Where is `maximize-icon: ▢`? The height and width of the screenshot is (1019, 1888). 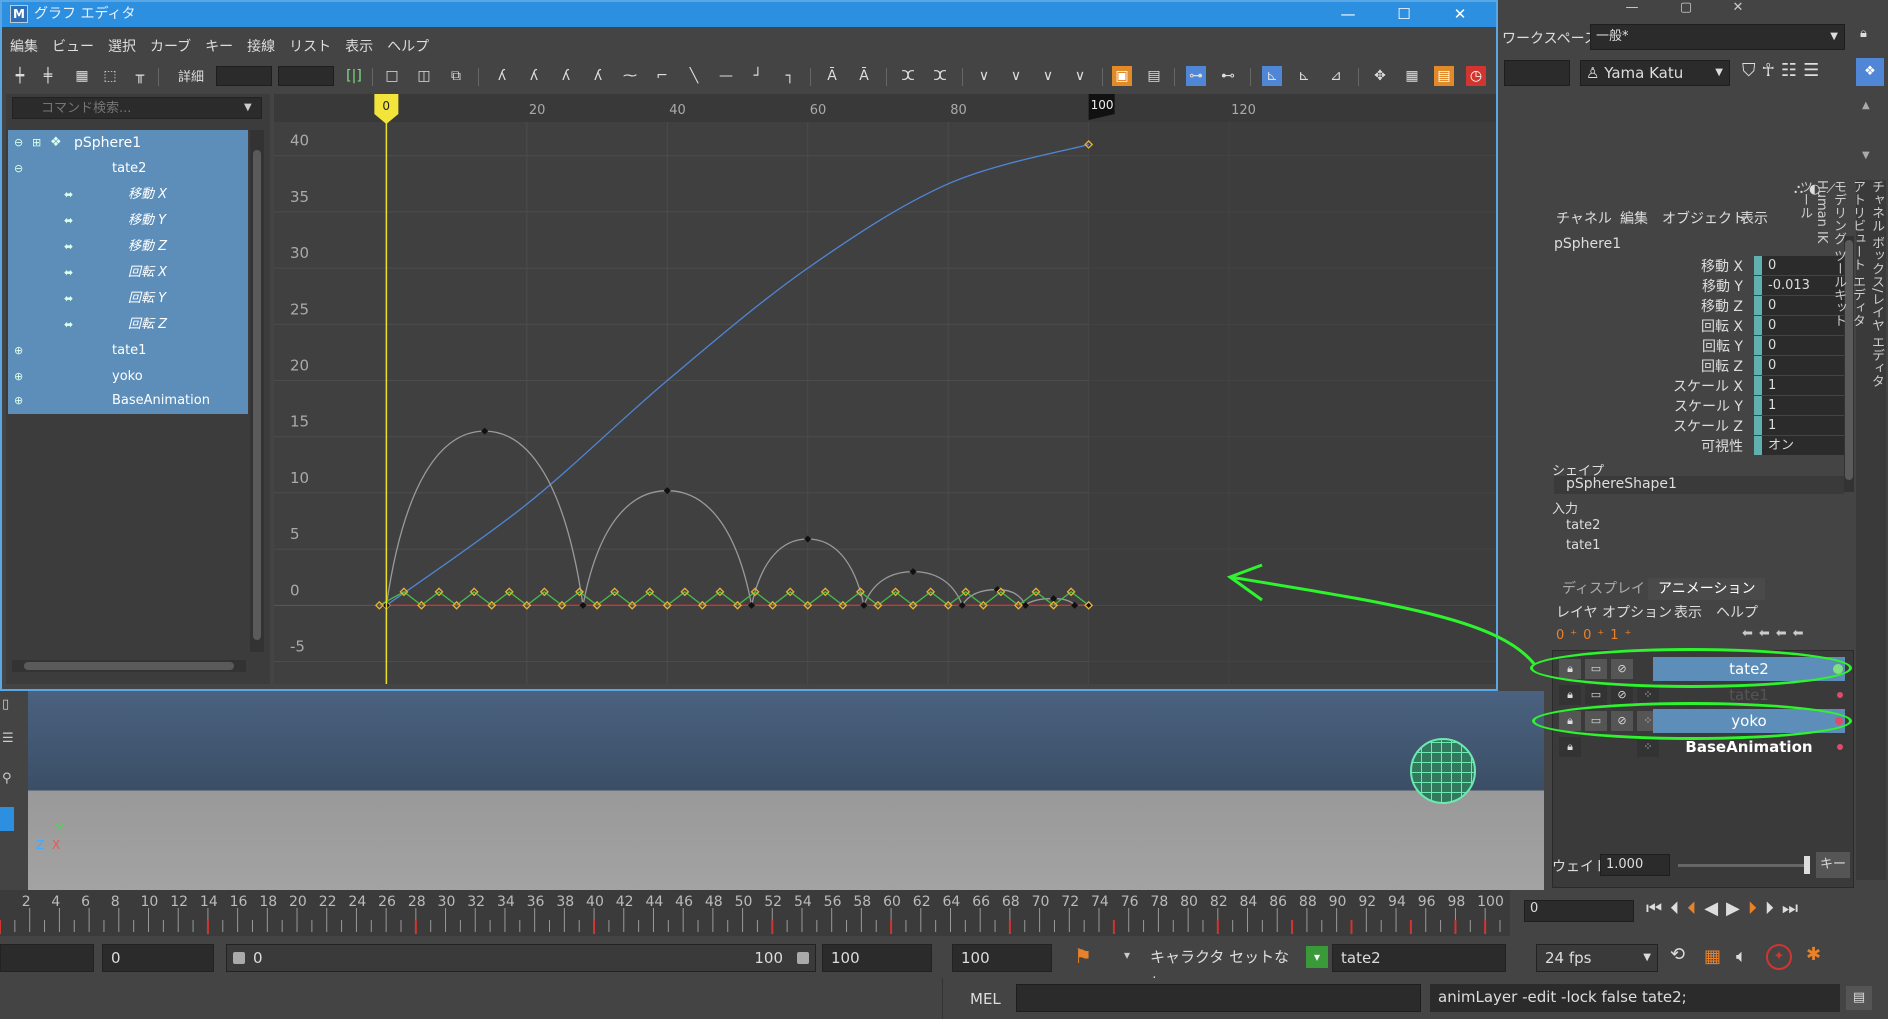
maximize-icon: ▢ is located at coordinates (1686, 10).